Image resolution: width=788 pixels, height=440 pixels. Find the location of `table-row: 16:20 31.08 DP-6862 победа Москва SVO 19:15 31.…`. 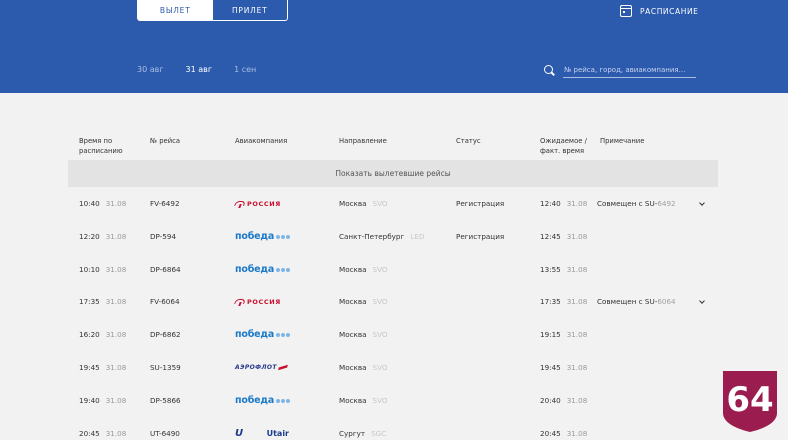

table-row: 16:20 31.08 DP-6862 победа Москва SVO 19:15 31.… is located at coordinates (394, 334).